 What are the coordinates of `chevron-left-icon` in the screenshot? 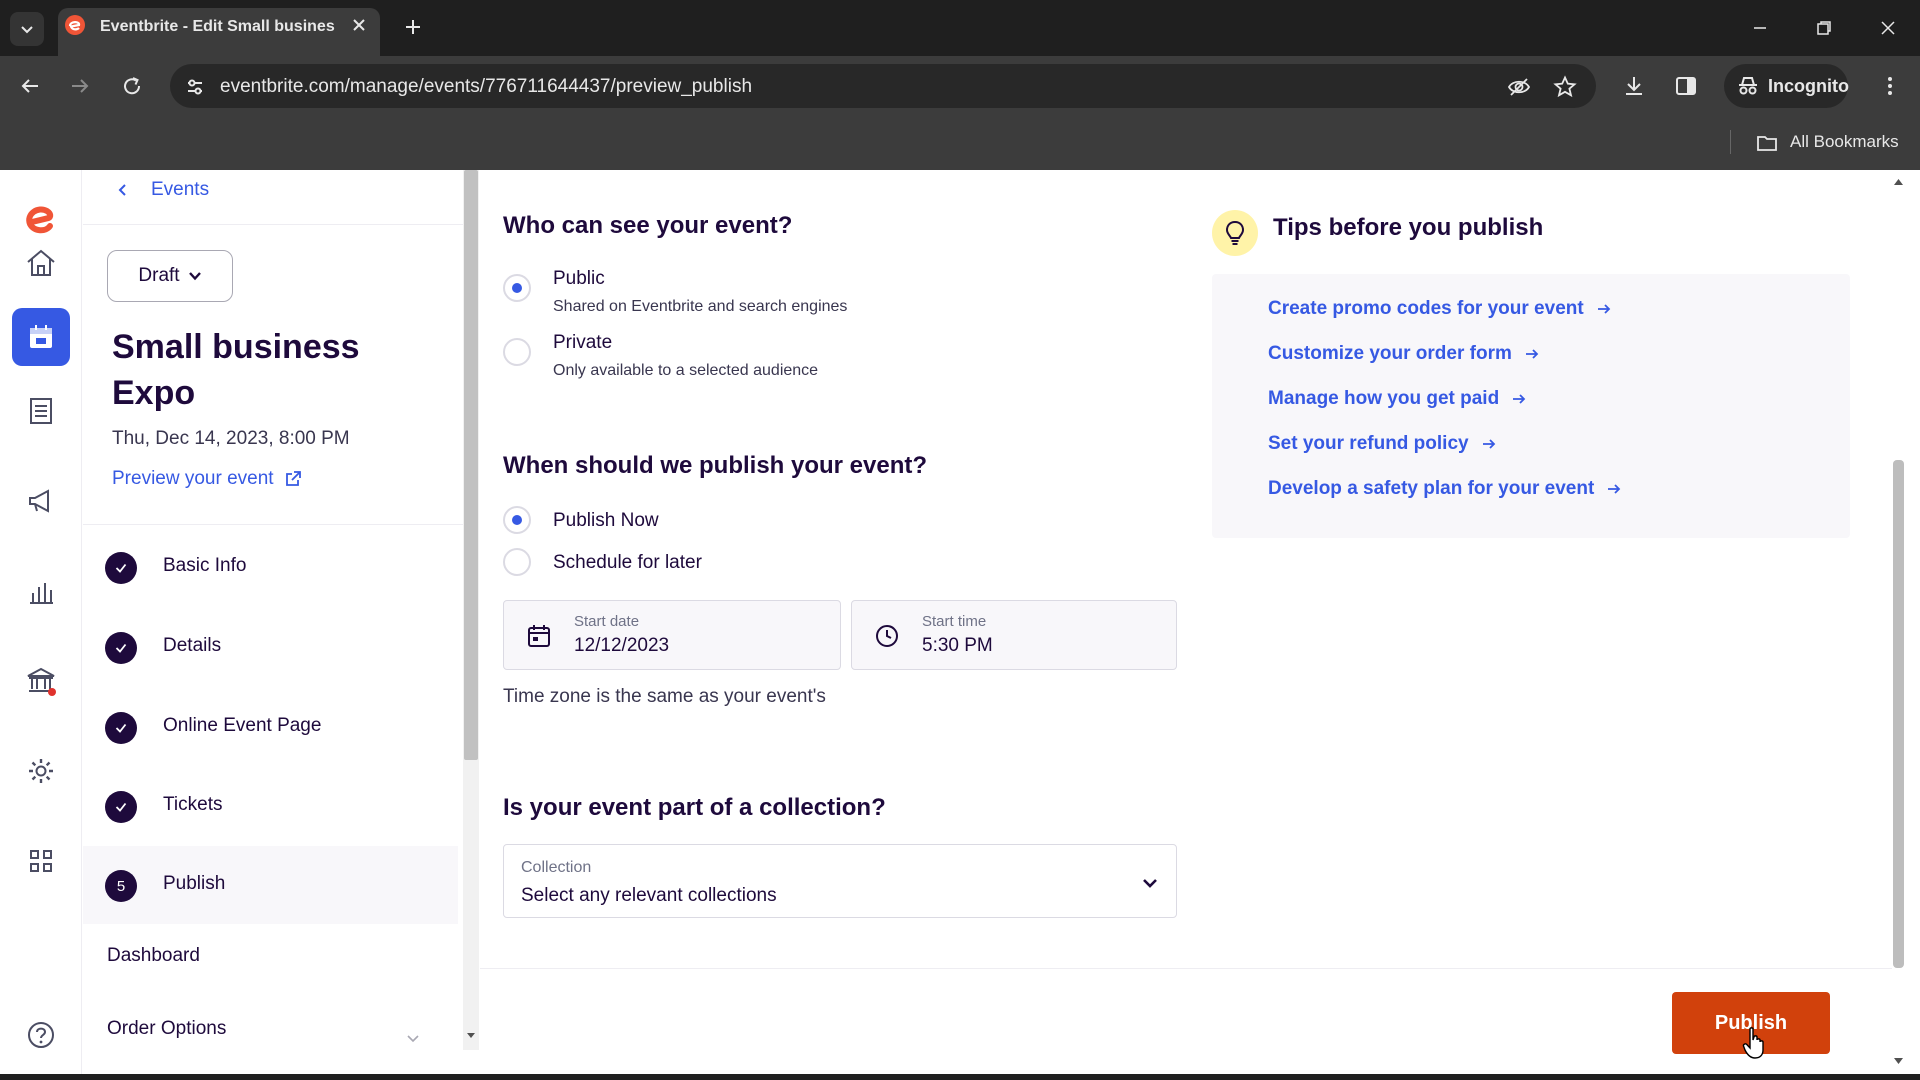 It's located at (122, 190).